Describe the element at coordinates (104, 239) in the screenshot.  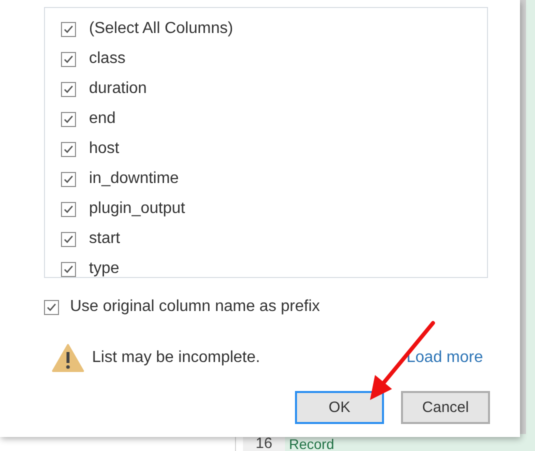
I see `column-label: start` at that location.